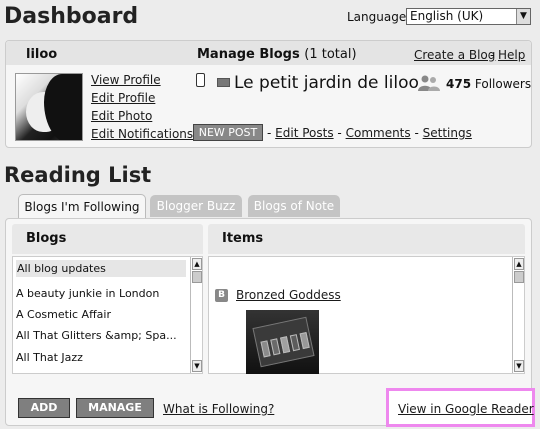 Image resolution: width=540 pixels, height=429 pixels. Describe the element at coordinates (366, 239) in the screenshot. I see `items-column-header: Items` at that location.